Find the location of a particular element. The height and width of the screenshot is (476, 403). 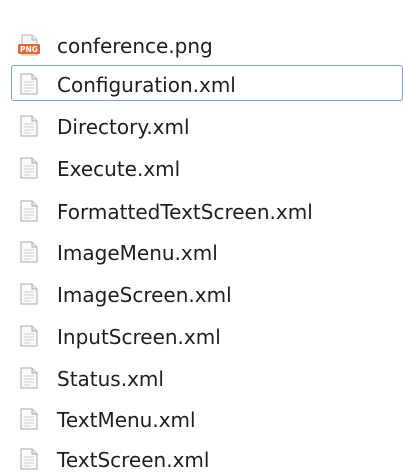

file-item-directory-xml: Directory.xml is located at coordinates (207, 125).